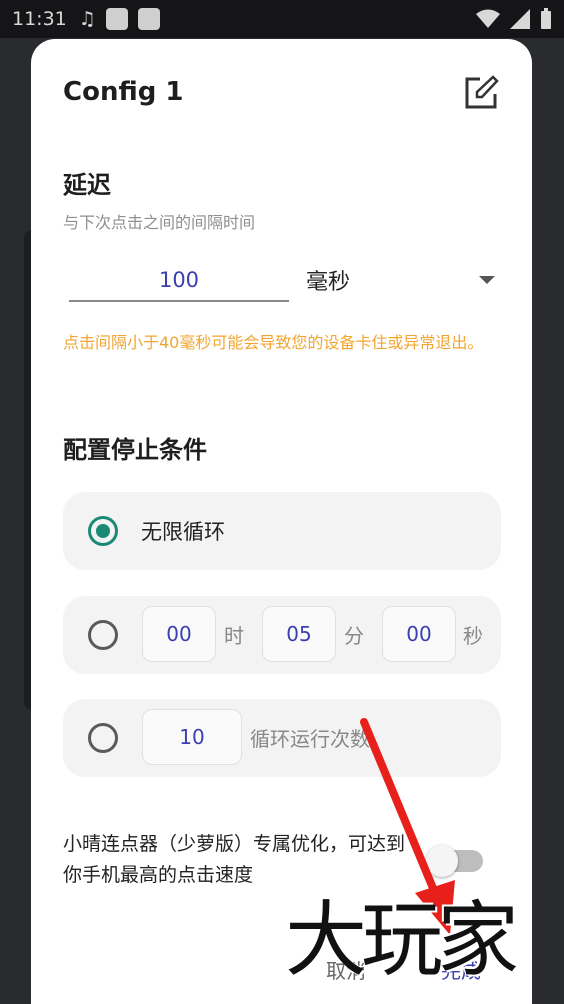  I want to click on notification-icon, so click(116, 19).